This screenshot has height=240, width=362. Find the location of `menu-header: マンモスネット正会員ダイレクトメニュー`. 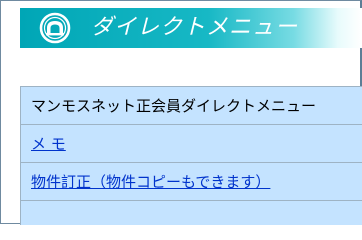

menu-header: マンモスネット正会員ダイレクトメニュー is located at coordinates (191, 106).